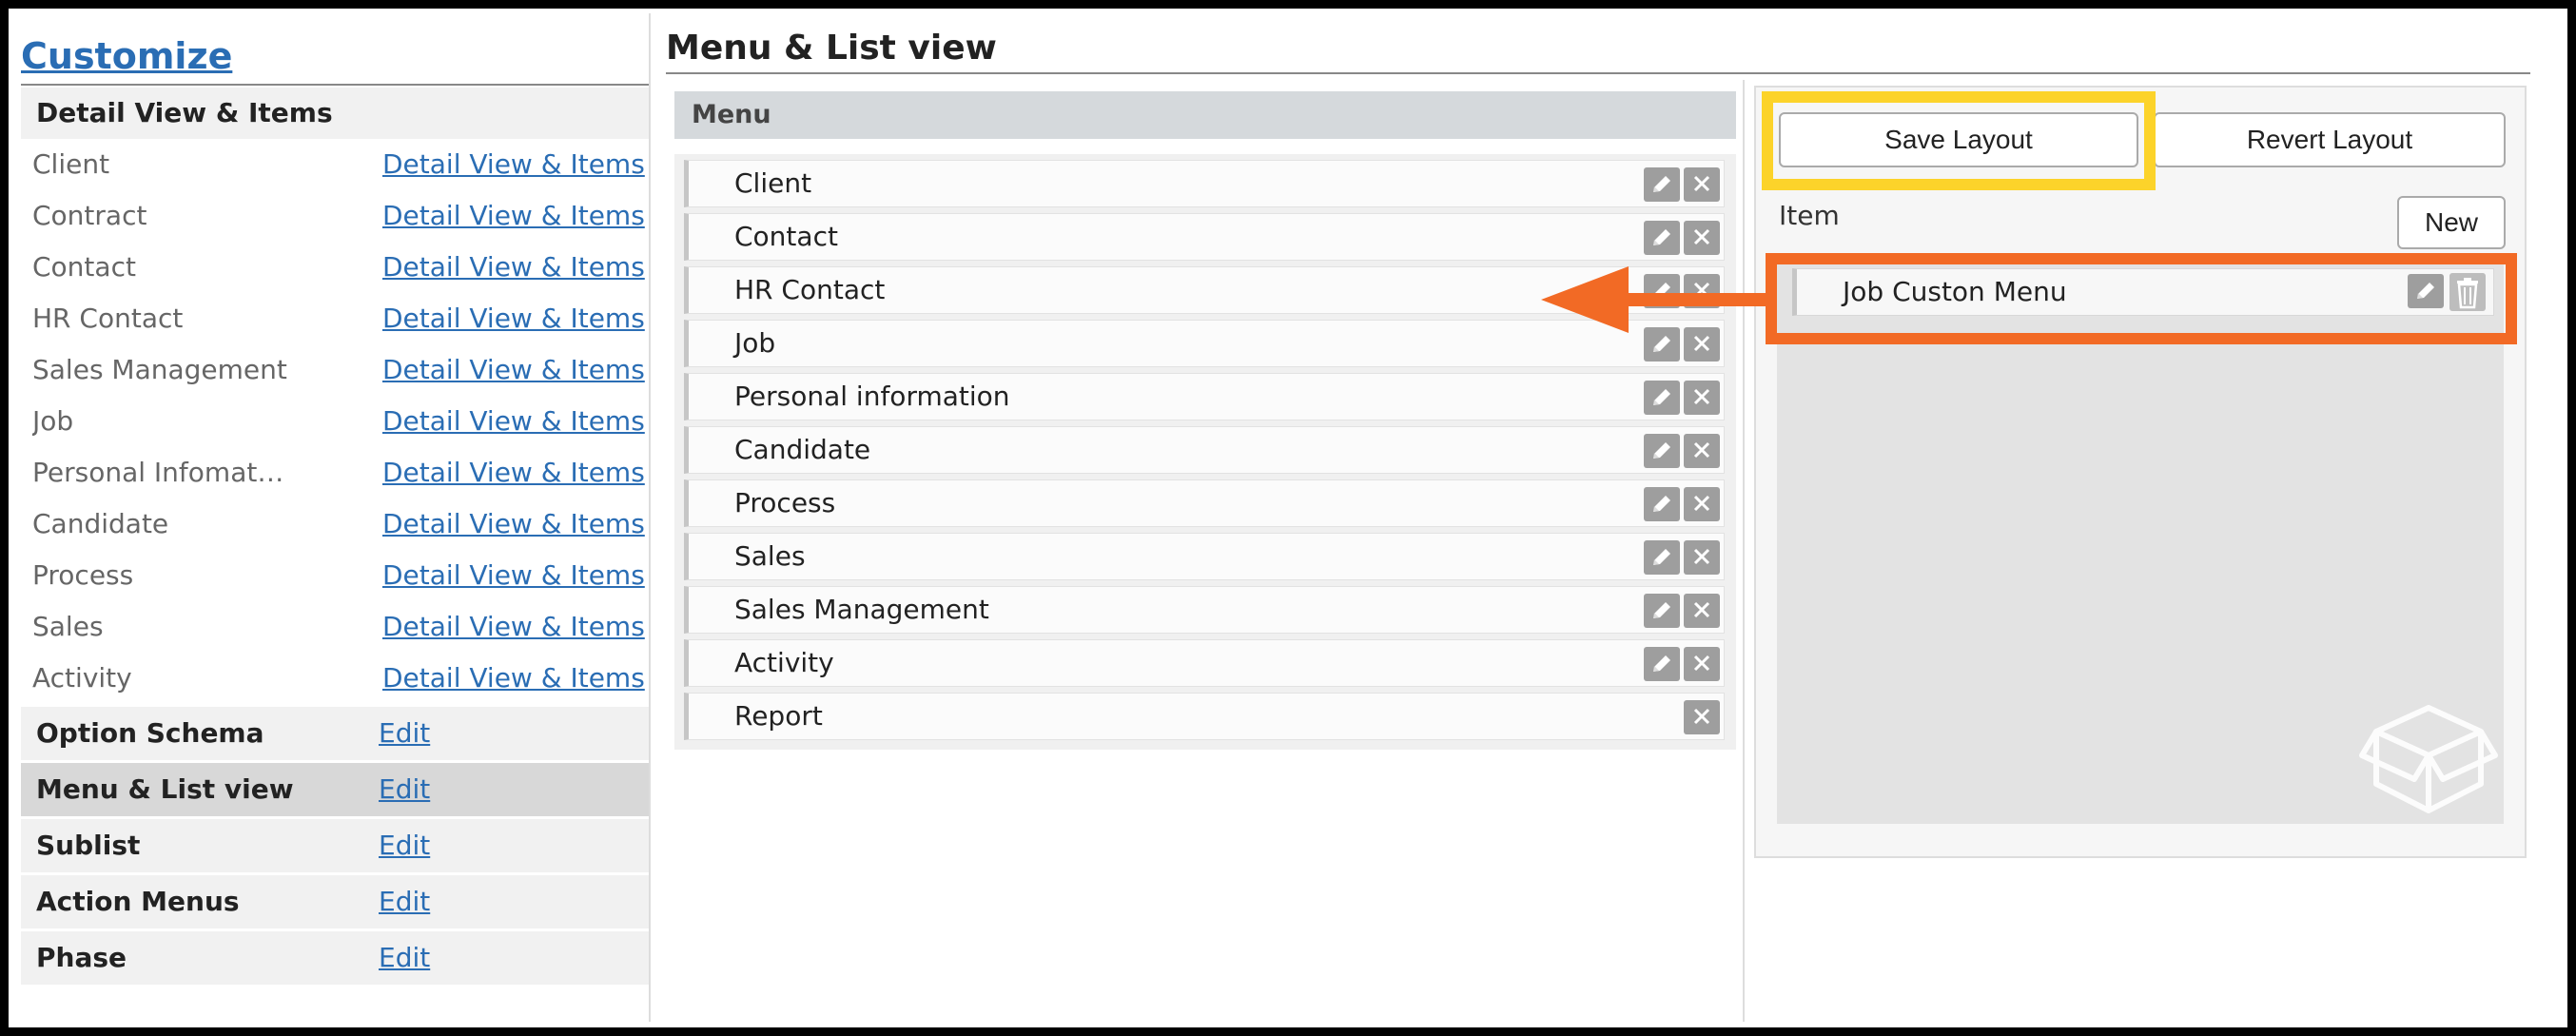  What do you see at coordinates (1959, 140) in the screenshot?
I see `save-highlight-box` at bounding box center [1959, 140].